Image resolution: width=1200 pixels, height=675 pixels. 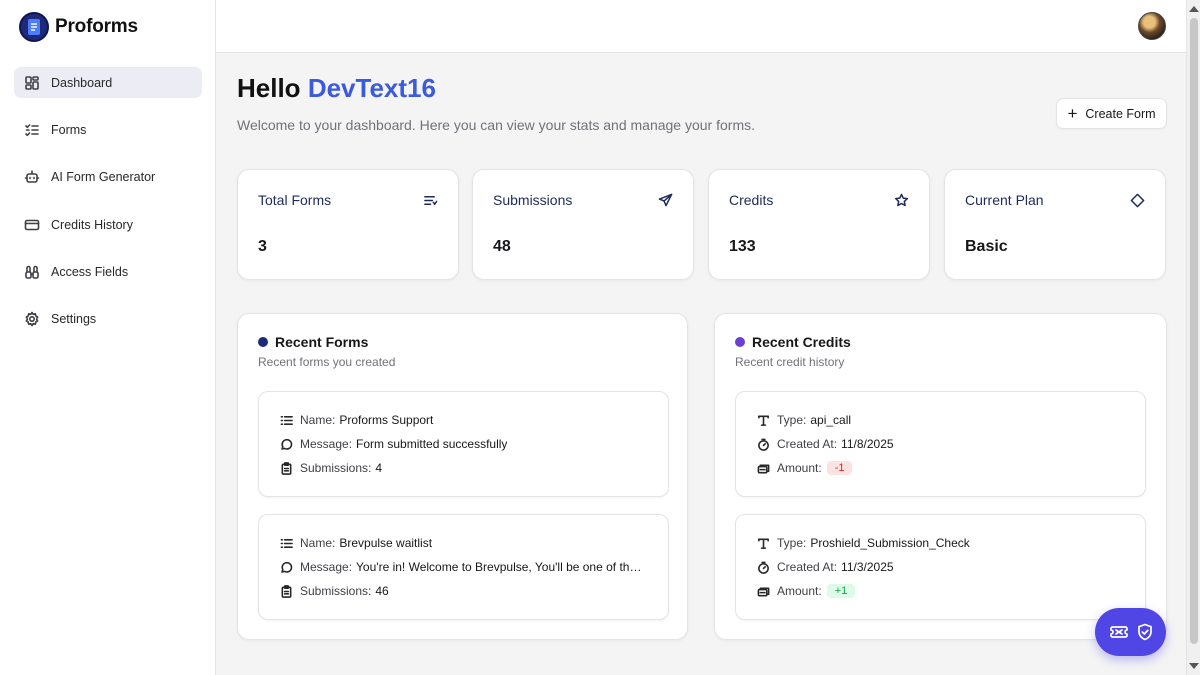 What do you see at coordinates (90, 272) in the screenshot?
I see `sidebar-item-label: Access Fields` at bounding box center [90, 272].